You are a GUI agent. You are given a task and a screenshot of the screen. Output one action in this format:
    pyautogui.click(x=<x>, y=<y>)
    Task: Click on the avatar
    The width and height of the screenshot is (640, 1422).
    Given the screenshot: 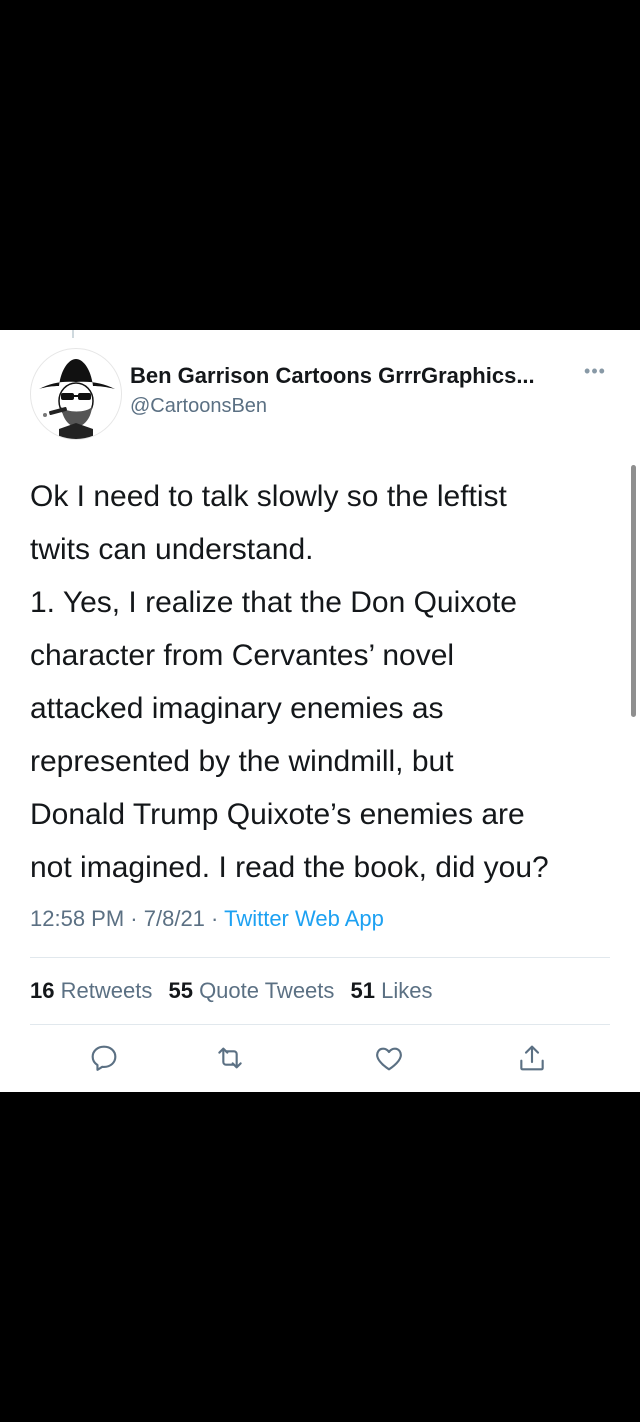 What is the action you would take?
    pyautogui.click(x=76, y=394)
    